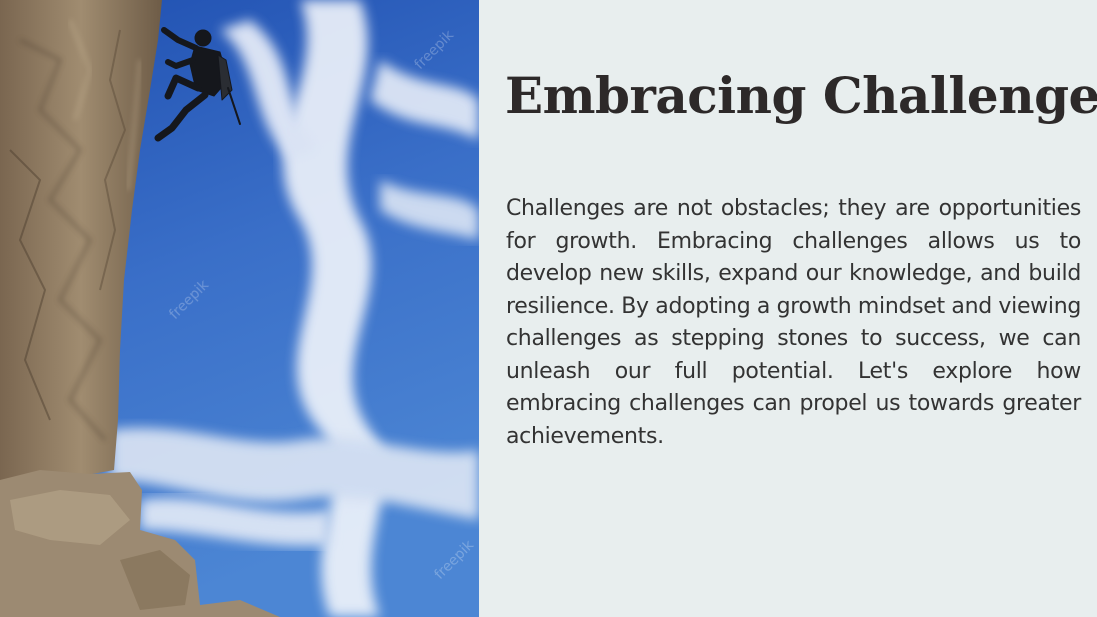  I want to click on slide-title: Embracing Challenges, so click(801, 95).